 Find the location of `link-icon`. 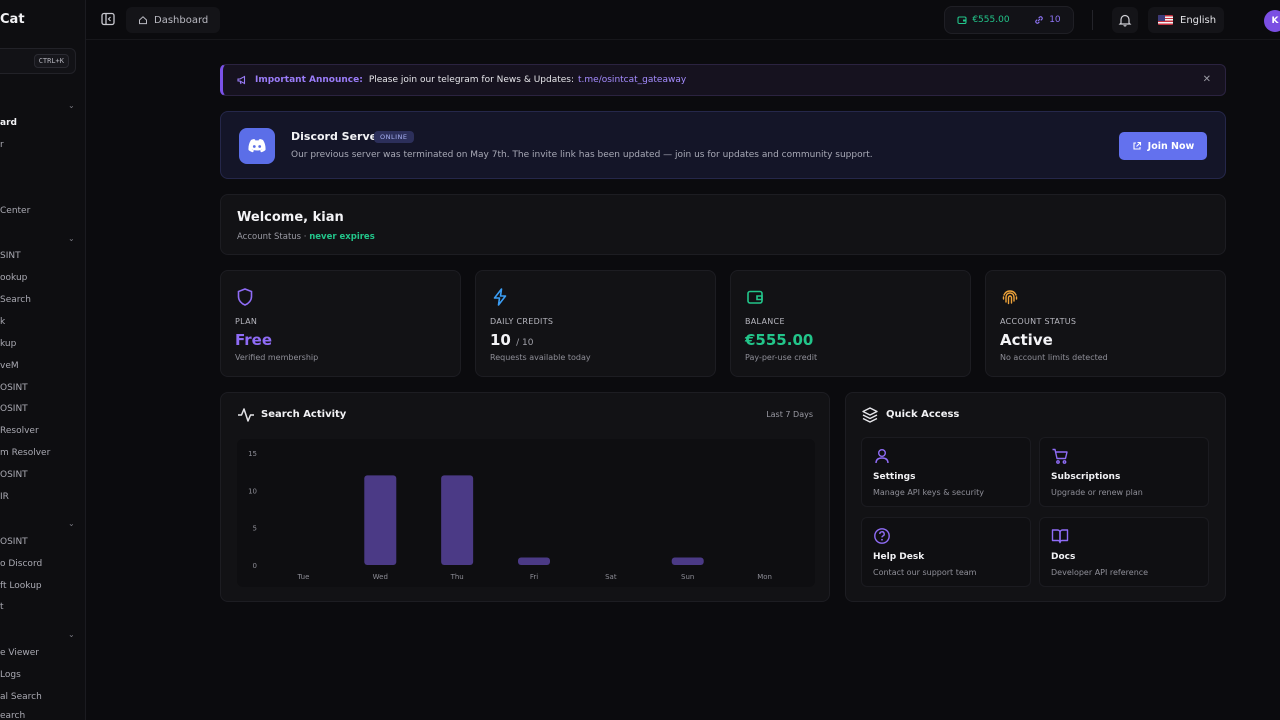

link-icon is located at coordinates (1039, 20).